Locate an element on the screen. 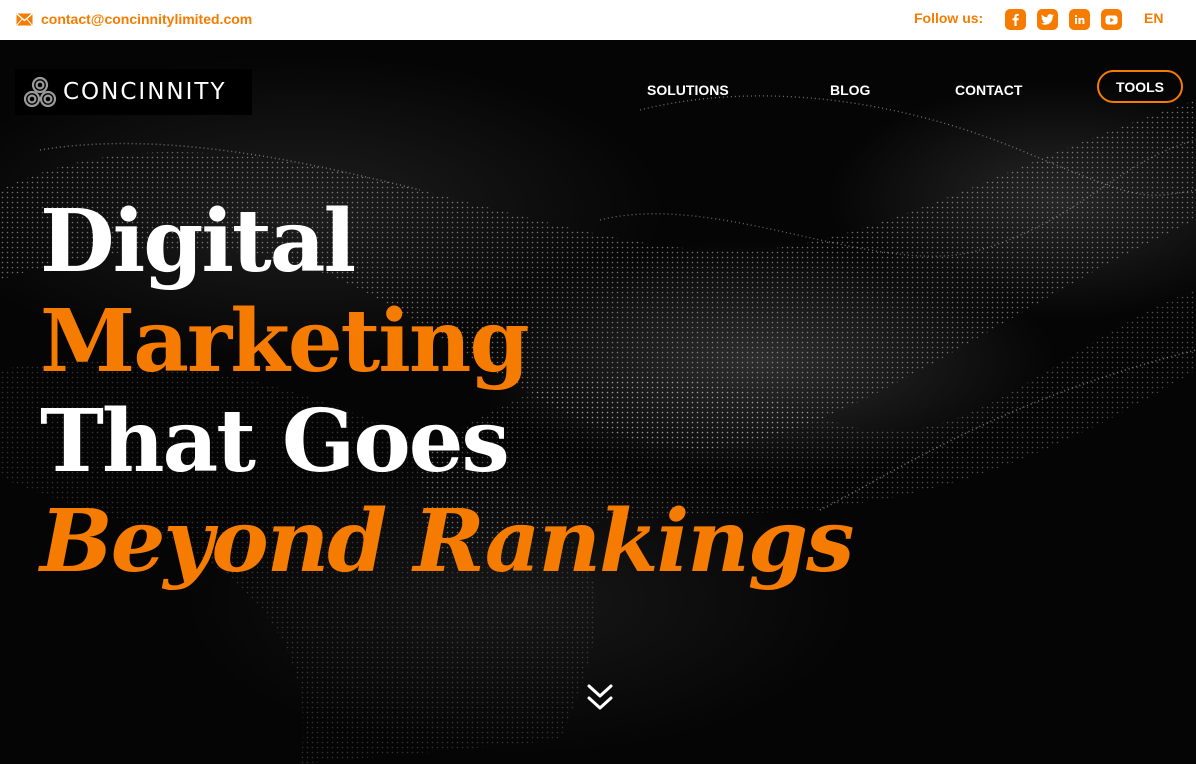  contact-email-link: contact@concinnitylimited.com is located at coordinates (134, 19).